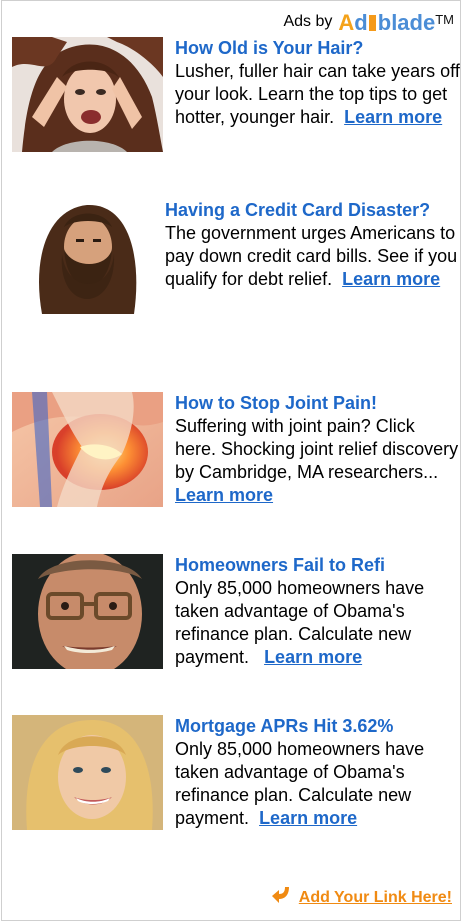 The height and width of the screenshot is (921, 461). I want to click on learn-more-link-4: Learn more, so click(313, 657).